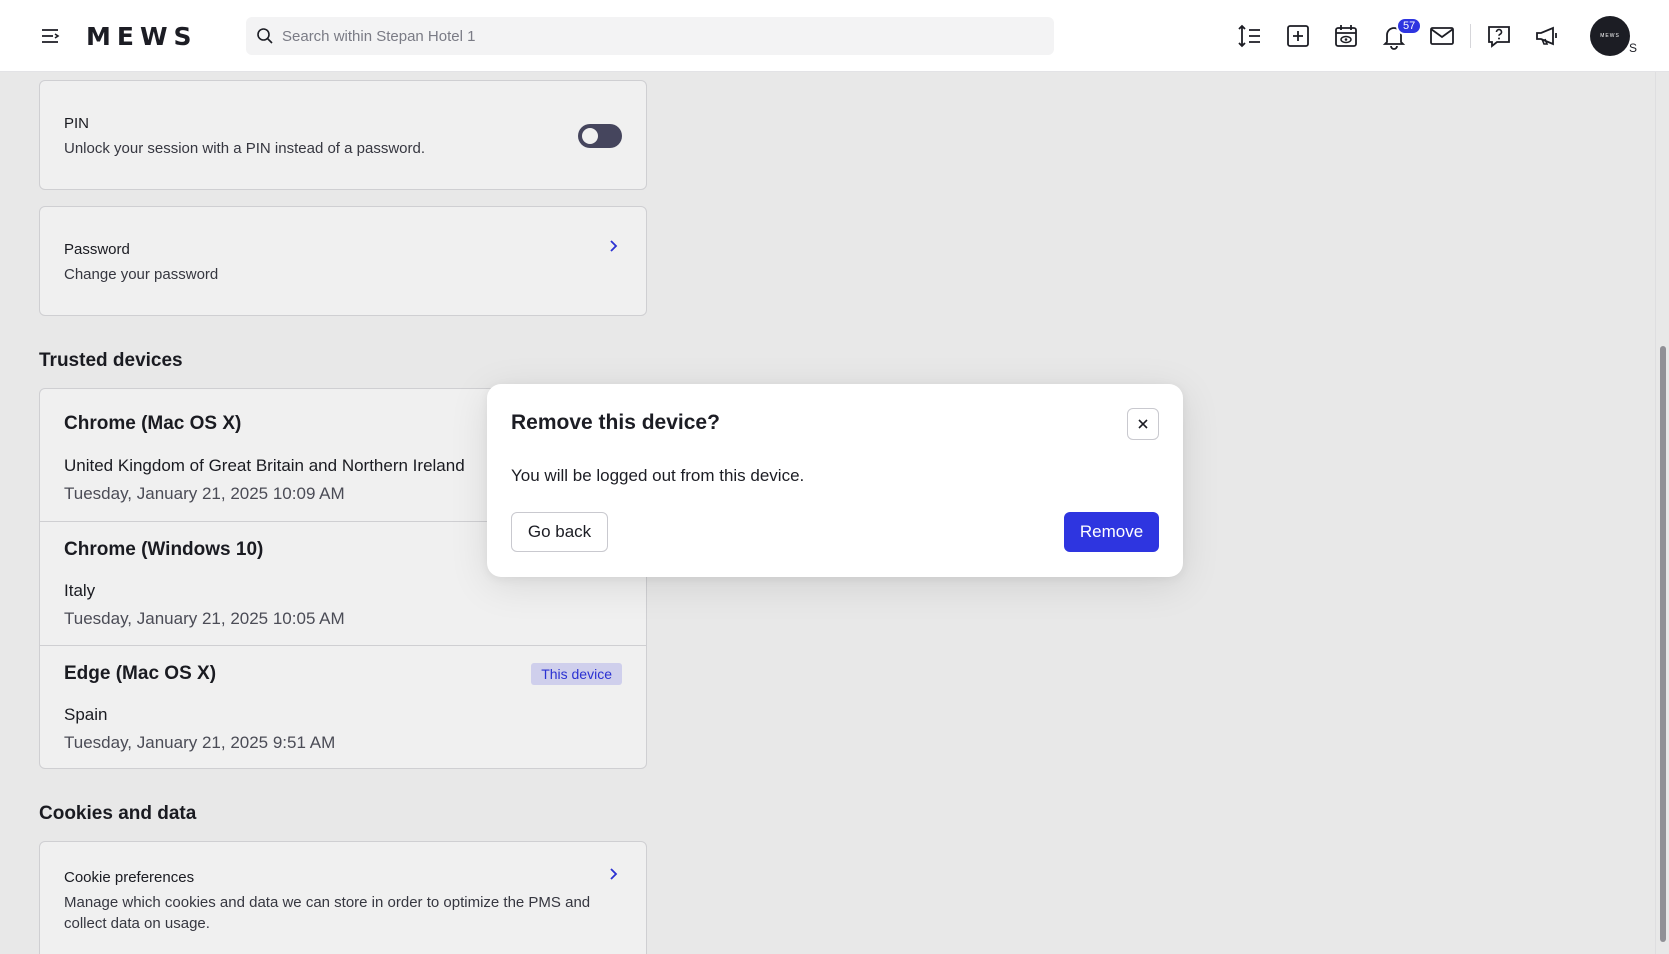 The width and height of the screenshot is (1669, 954). I want to click on mews-logo: MEWS, so click(142, 36).